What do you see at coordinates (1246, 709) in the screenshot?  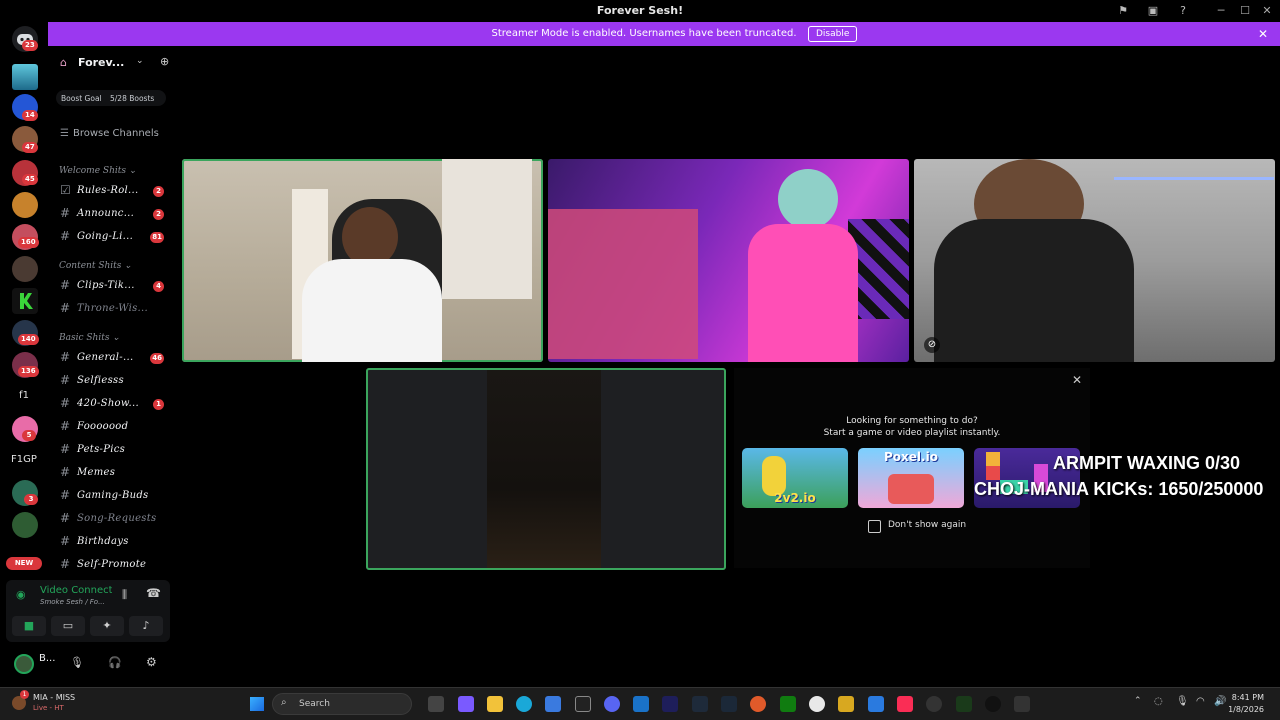 I see `date: 1/8/2026` at bounding box center [1246, 709].